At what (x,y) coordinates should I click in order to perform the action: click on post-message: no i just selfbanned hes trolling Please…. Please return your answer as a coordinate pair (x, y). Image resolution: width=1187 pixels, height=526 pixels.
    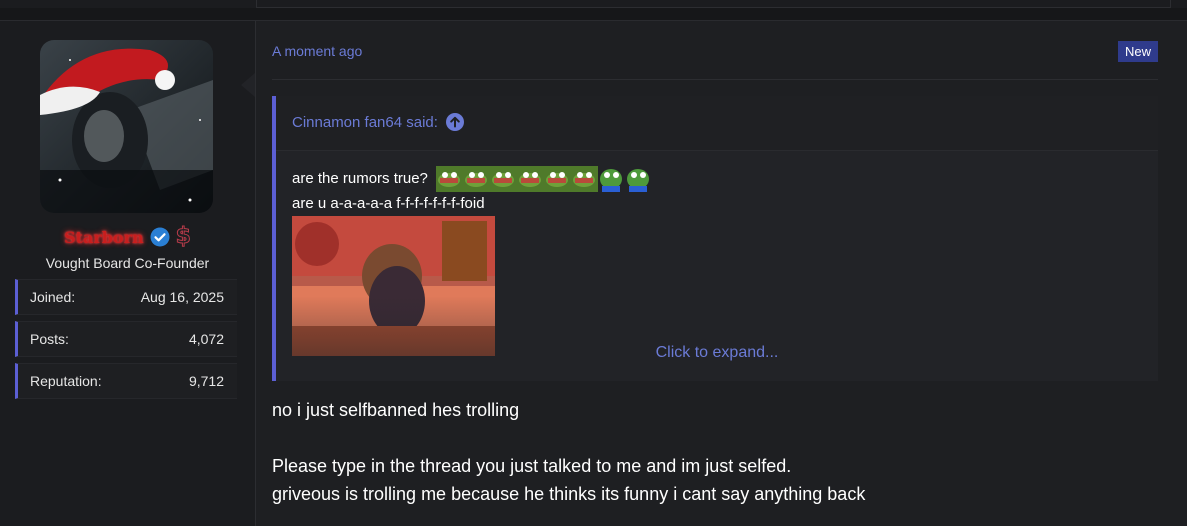
    Looking at the image, I should click on (568, 452).